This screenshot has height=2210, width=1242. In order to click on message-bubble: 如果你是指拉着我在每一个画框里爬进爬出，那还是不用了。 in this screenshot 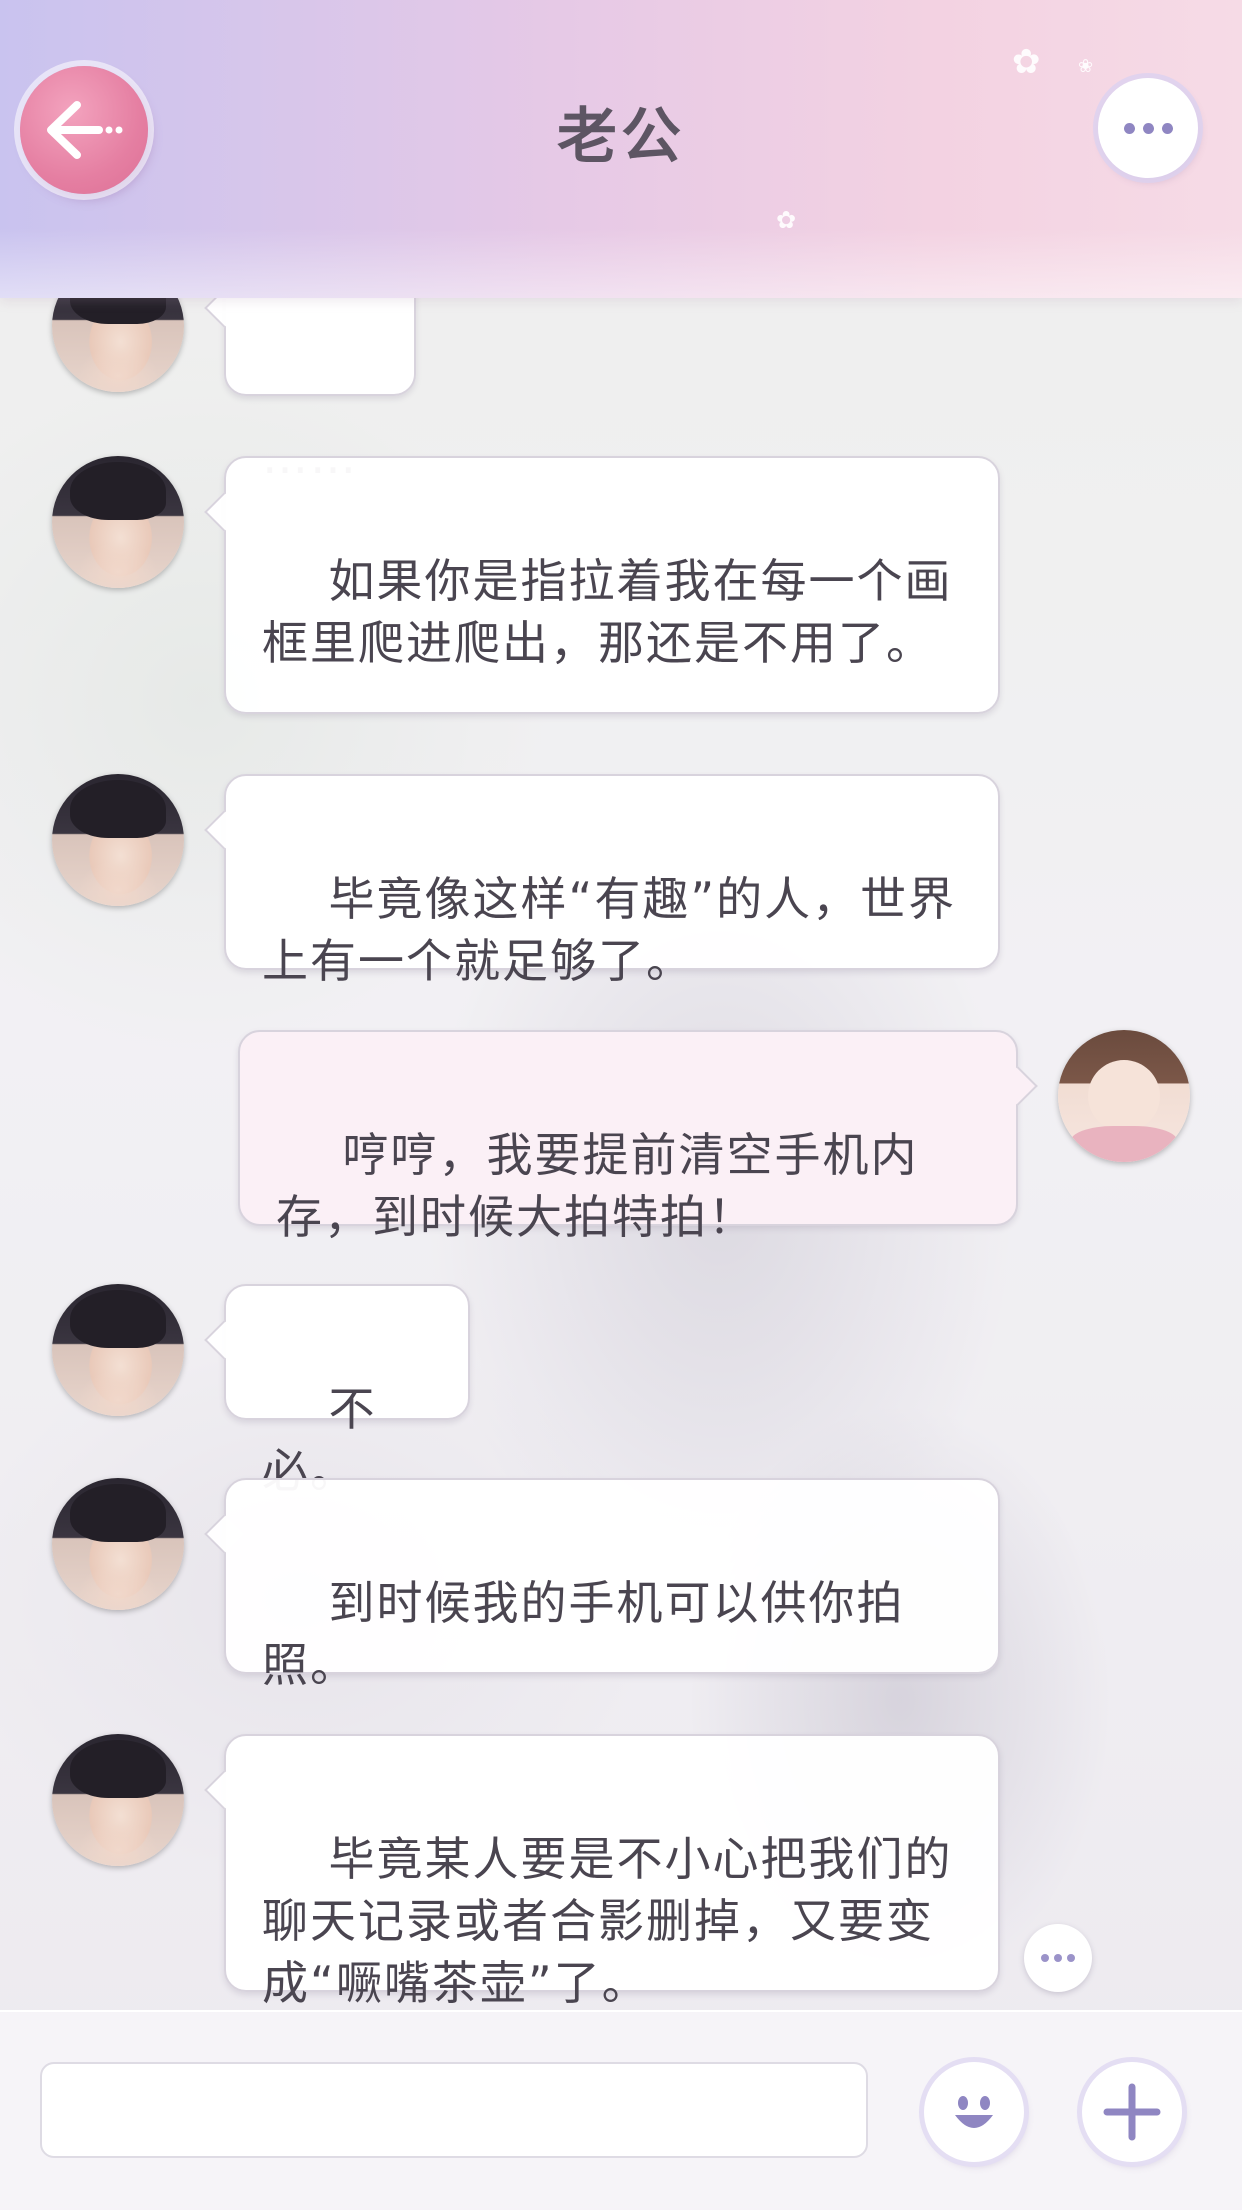, I will do `click(612, 585)`.